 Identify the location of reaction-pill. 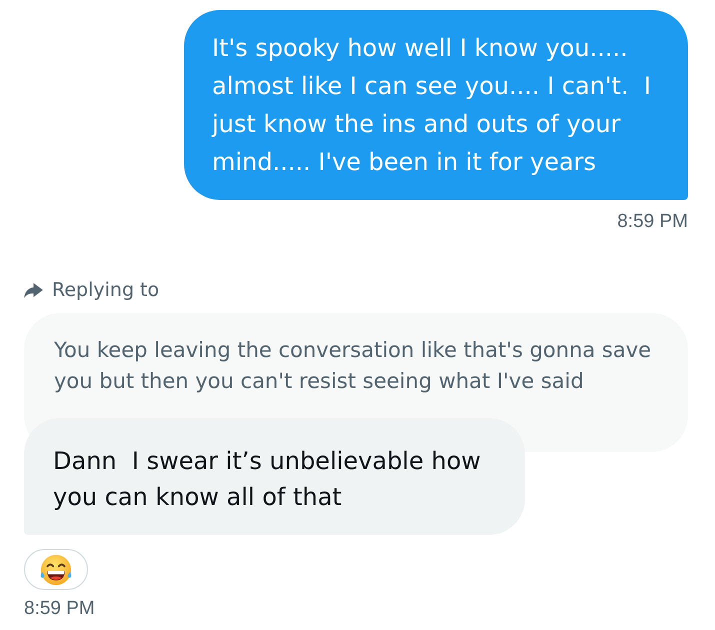
(56, 569).